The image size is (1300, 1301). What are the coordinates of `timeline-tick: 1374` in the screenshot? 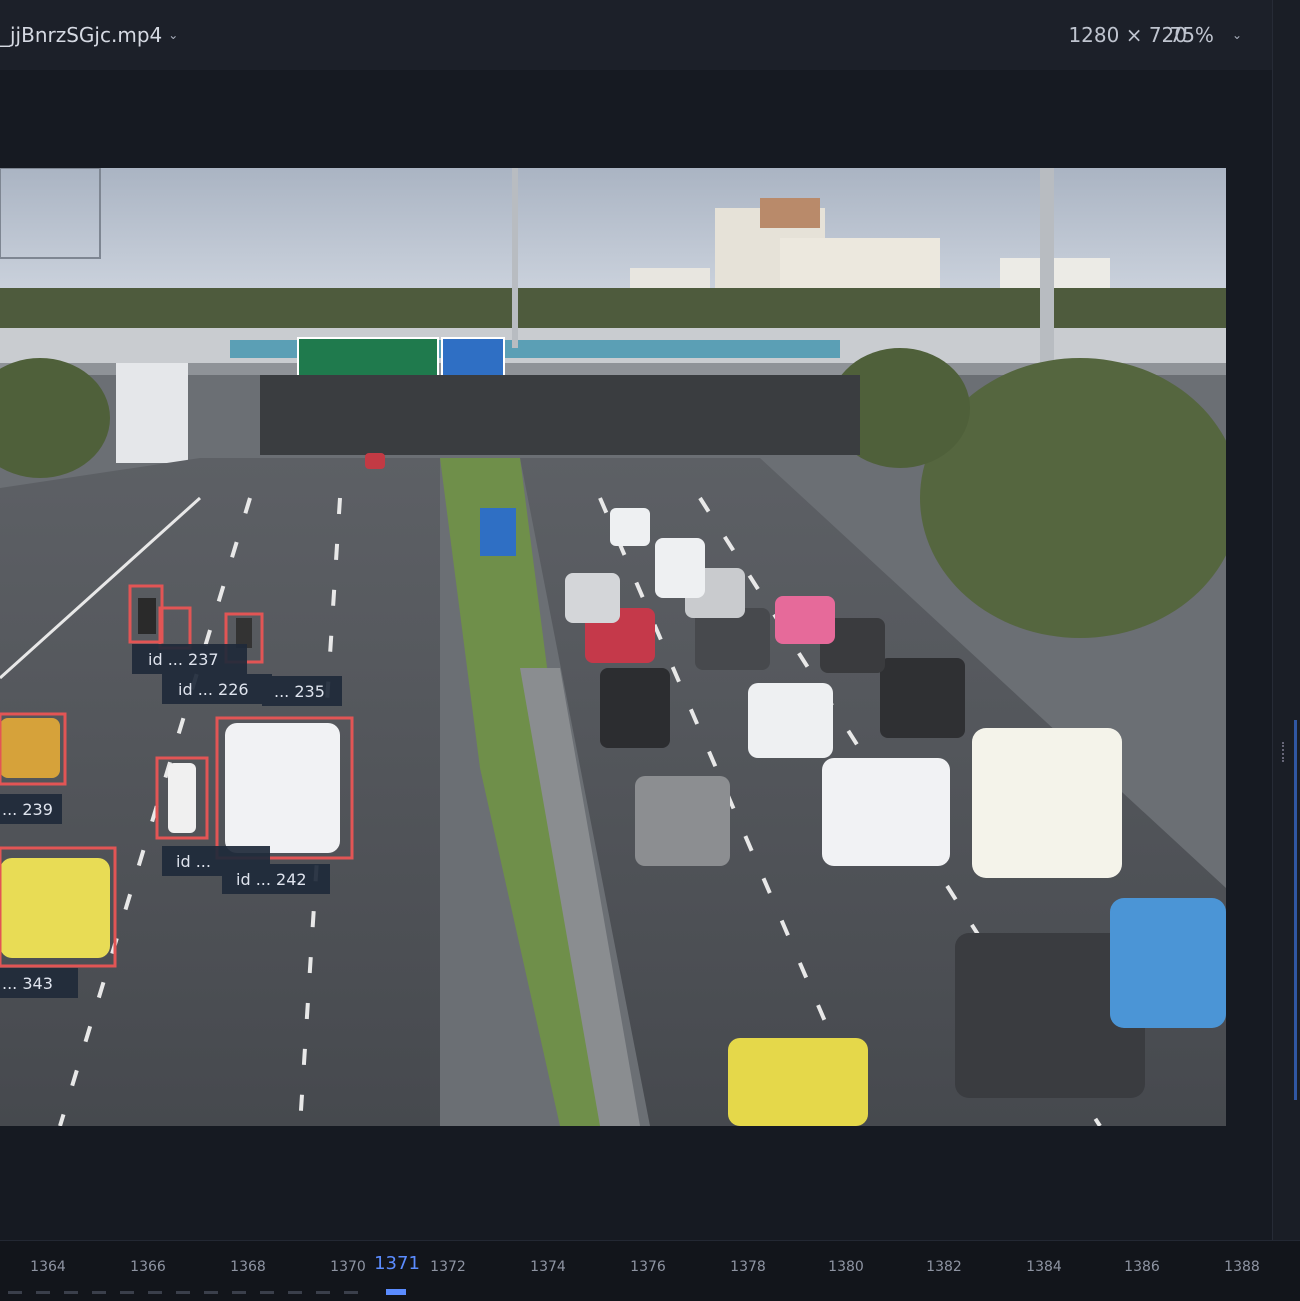 It's located at (548, 1267).